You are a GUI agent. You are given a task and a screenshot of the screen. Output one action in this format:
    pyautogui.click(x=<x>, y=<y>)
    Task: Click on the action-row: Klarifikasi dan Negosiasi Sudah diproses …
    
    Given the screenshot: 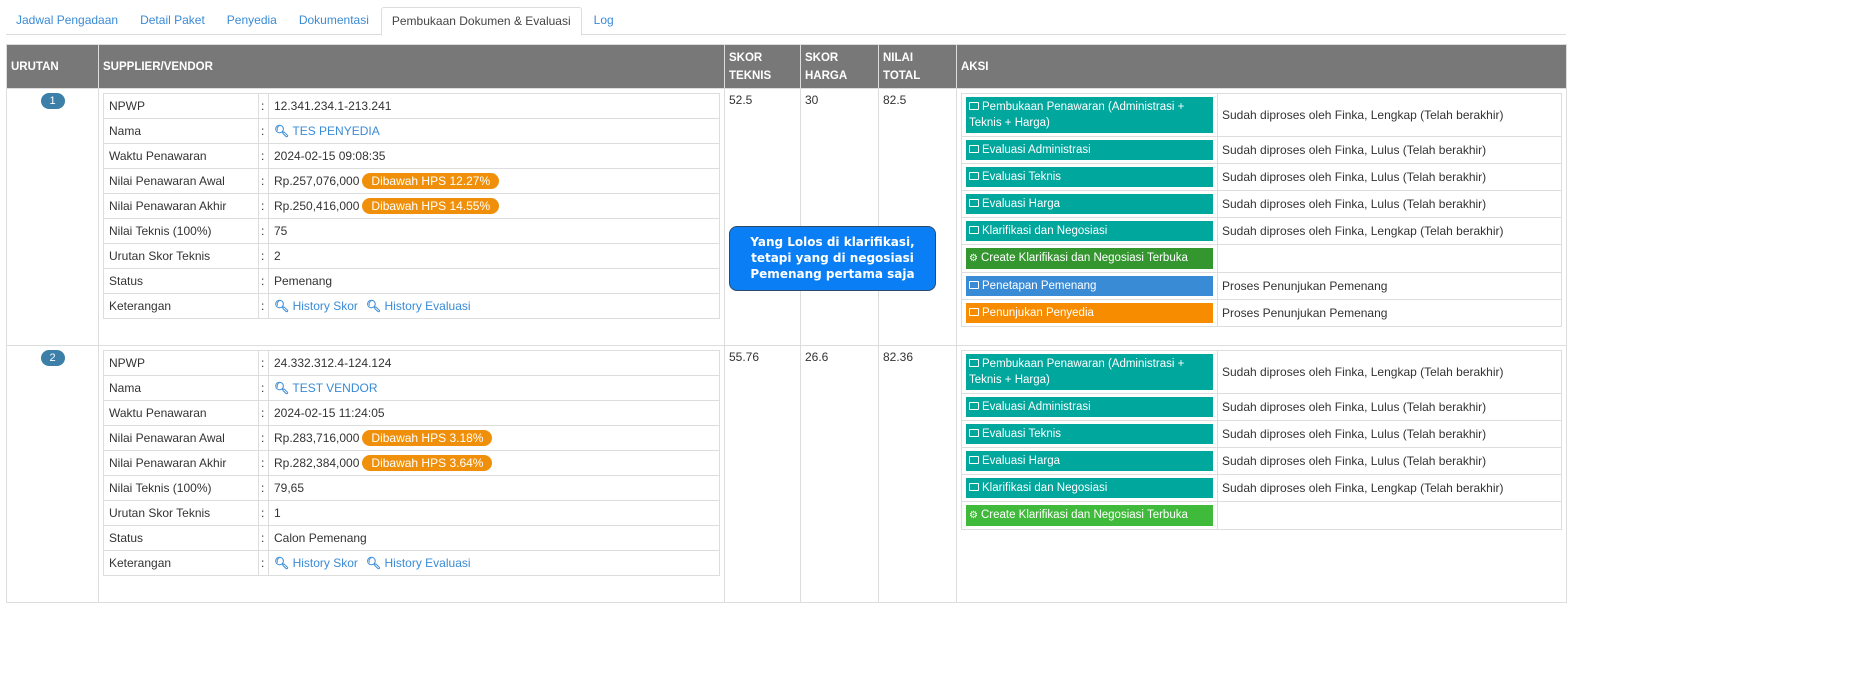 What is the action you would take?
    pyautogui.click(x=1261, y=488)
    